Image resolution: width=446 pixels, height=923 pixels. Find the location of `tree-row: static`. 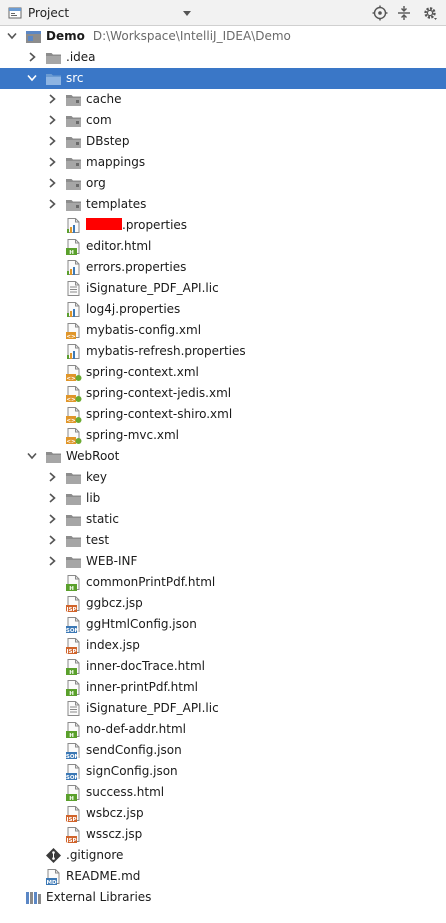

tree-row: static is located at coordinates (223, 519).